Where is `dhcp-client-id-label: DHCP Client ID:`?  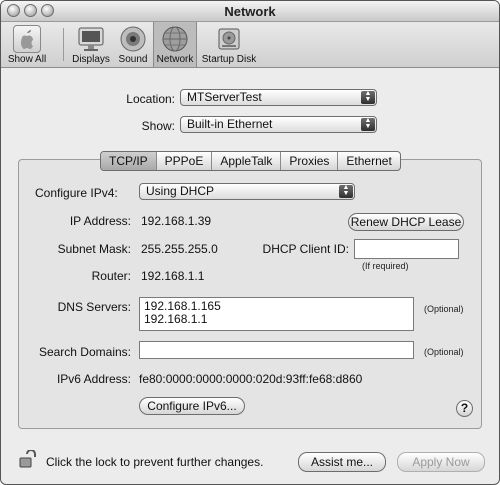
dhcp-client-id-label: DHCP Client ID: is located at coordinates (305, 249).